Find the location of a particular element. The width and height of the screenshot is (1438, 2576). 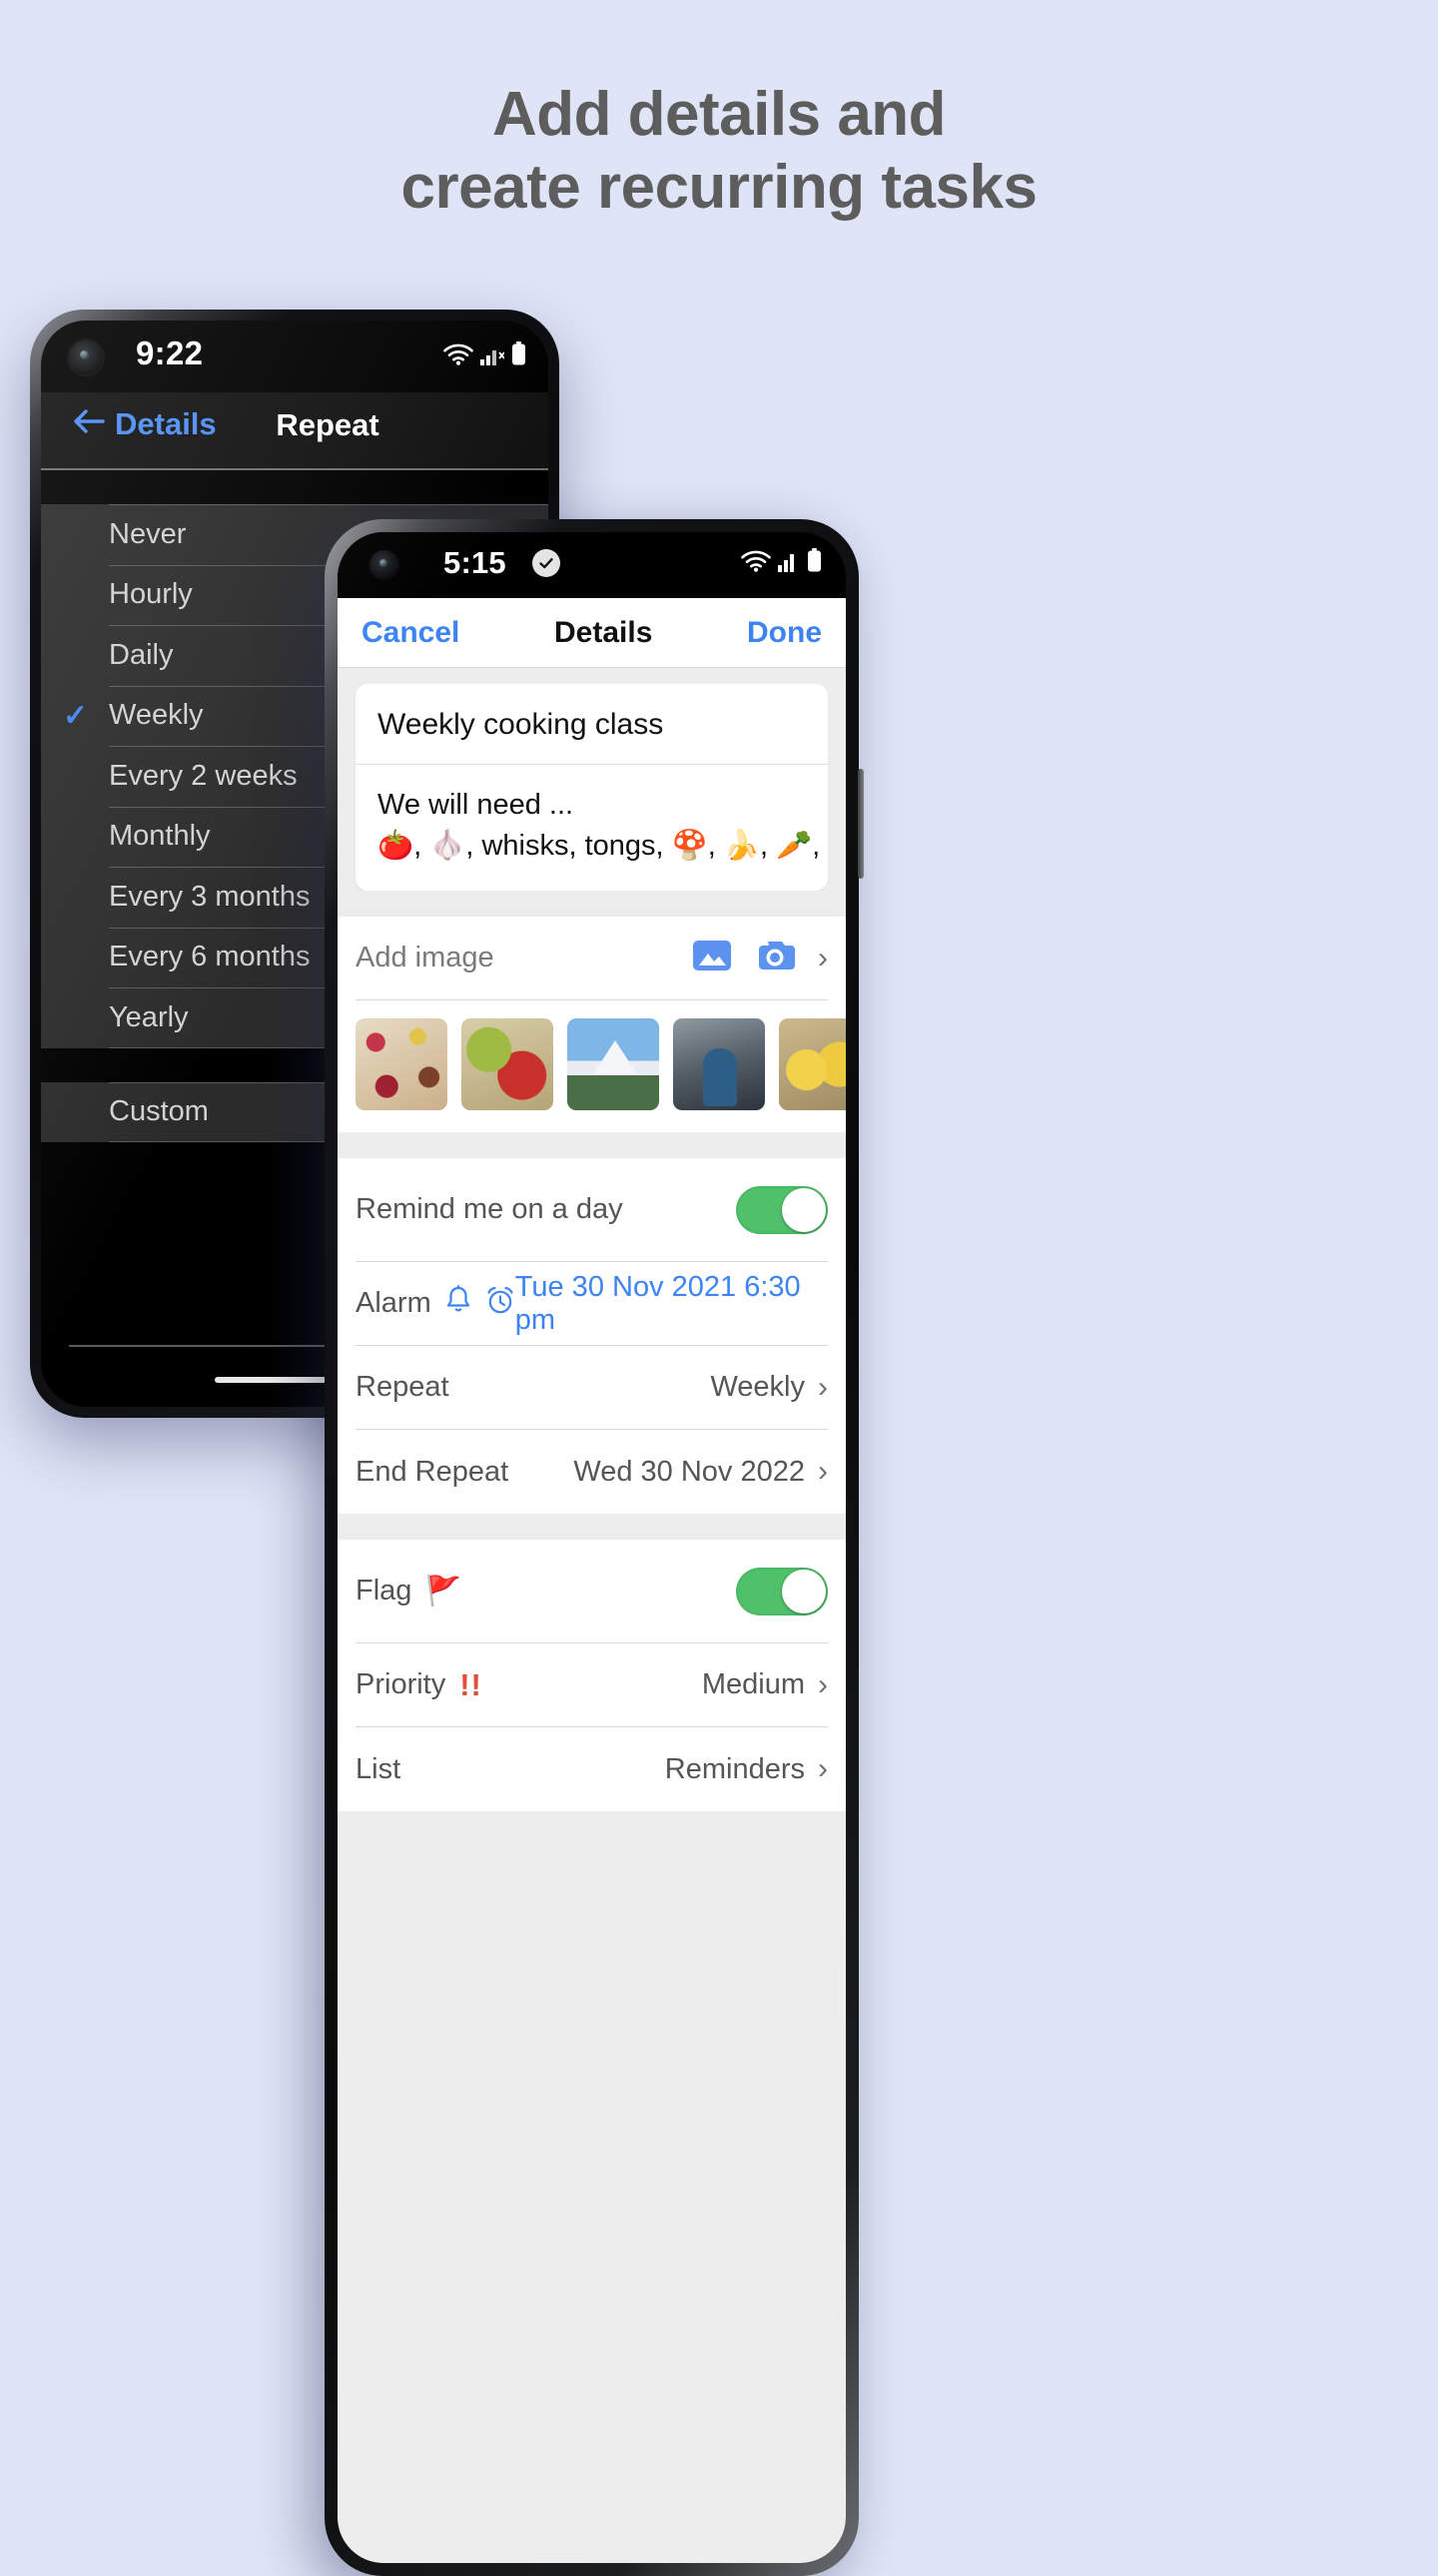

alarm-label-group: Alarm is located at coordinates (435, 1303).